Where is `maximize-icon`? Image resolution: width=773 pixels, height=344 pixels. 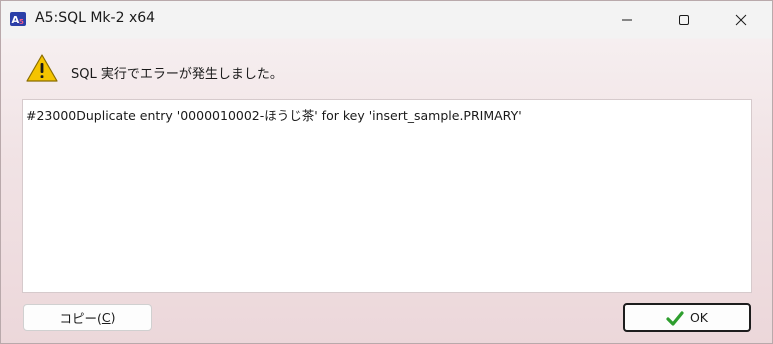
maximize-icon is located at coordinates (684, 19).